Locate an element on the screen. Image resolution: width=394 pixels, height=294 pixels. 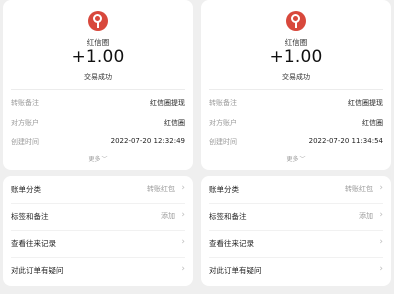
detail-value: 2022-07-20 11:34:54 is located at coordinates (345, 141).